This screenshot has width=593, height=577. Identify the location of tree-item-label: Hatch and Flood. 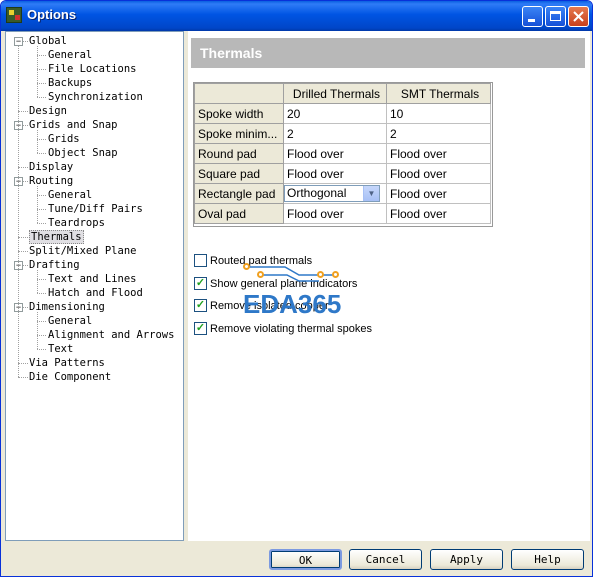
(95, 293).